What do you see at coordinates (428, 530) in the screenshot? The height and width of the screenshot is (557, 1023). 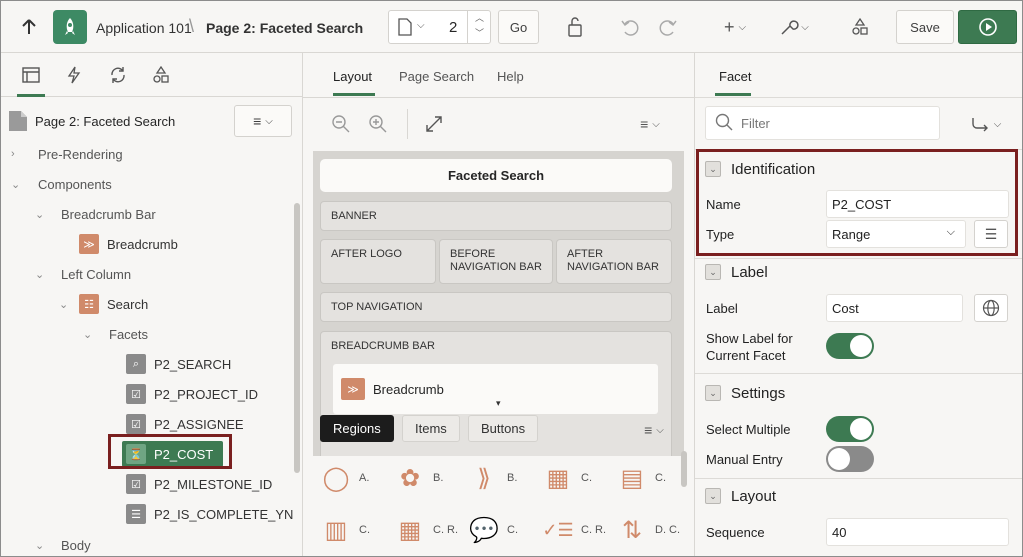 I see `gallery-item: ▦ C. R.` at bounding box center [428, 530].